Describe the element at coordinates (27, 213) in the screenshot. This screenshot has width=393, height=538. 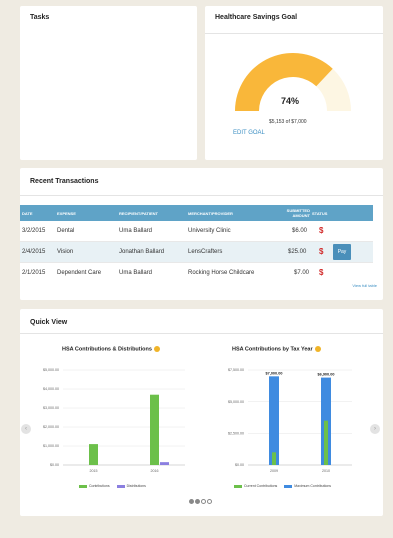
I see `col-date: DATE` at that location.